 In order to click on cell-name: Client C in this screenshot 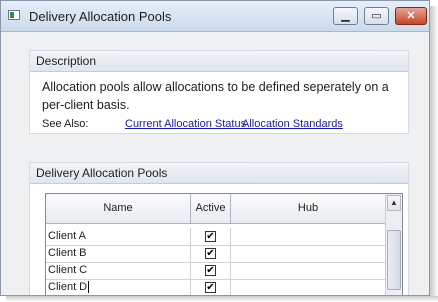, I will do `click(118, 270)`.